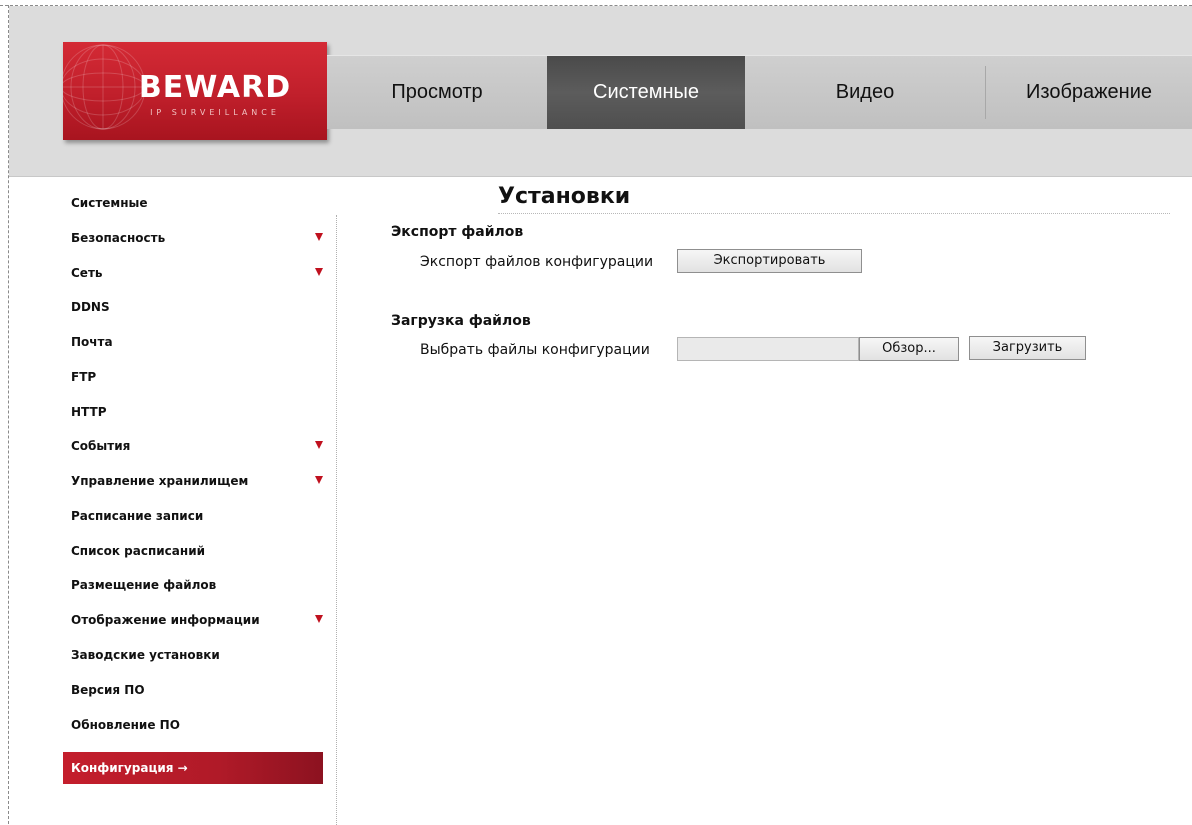 The width and height of the screenshot is (1192, 825). I want to click on sidebar-item-configuration: Конфигурация →, so click(193, 768).